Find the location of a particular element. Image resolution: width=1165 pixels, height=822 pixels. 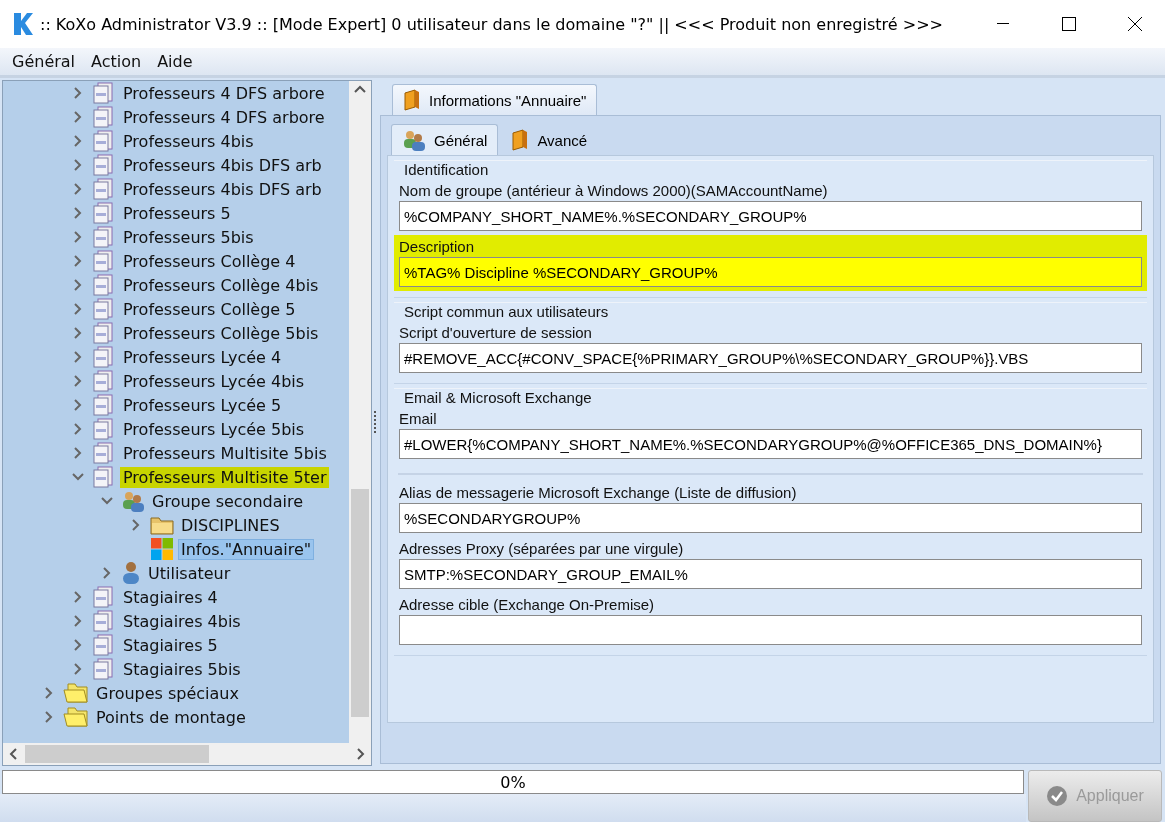

user-icon is located at coordinates (131, 573).